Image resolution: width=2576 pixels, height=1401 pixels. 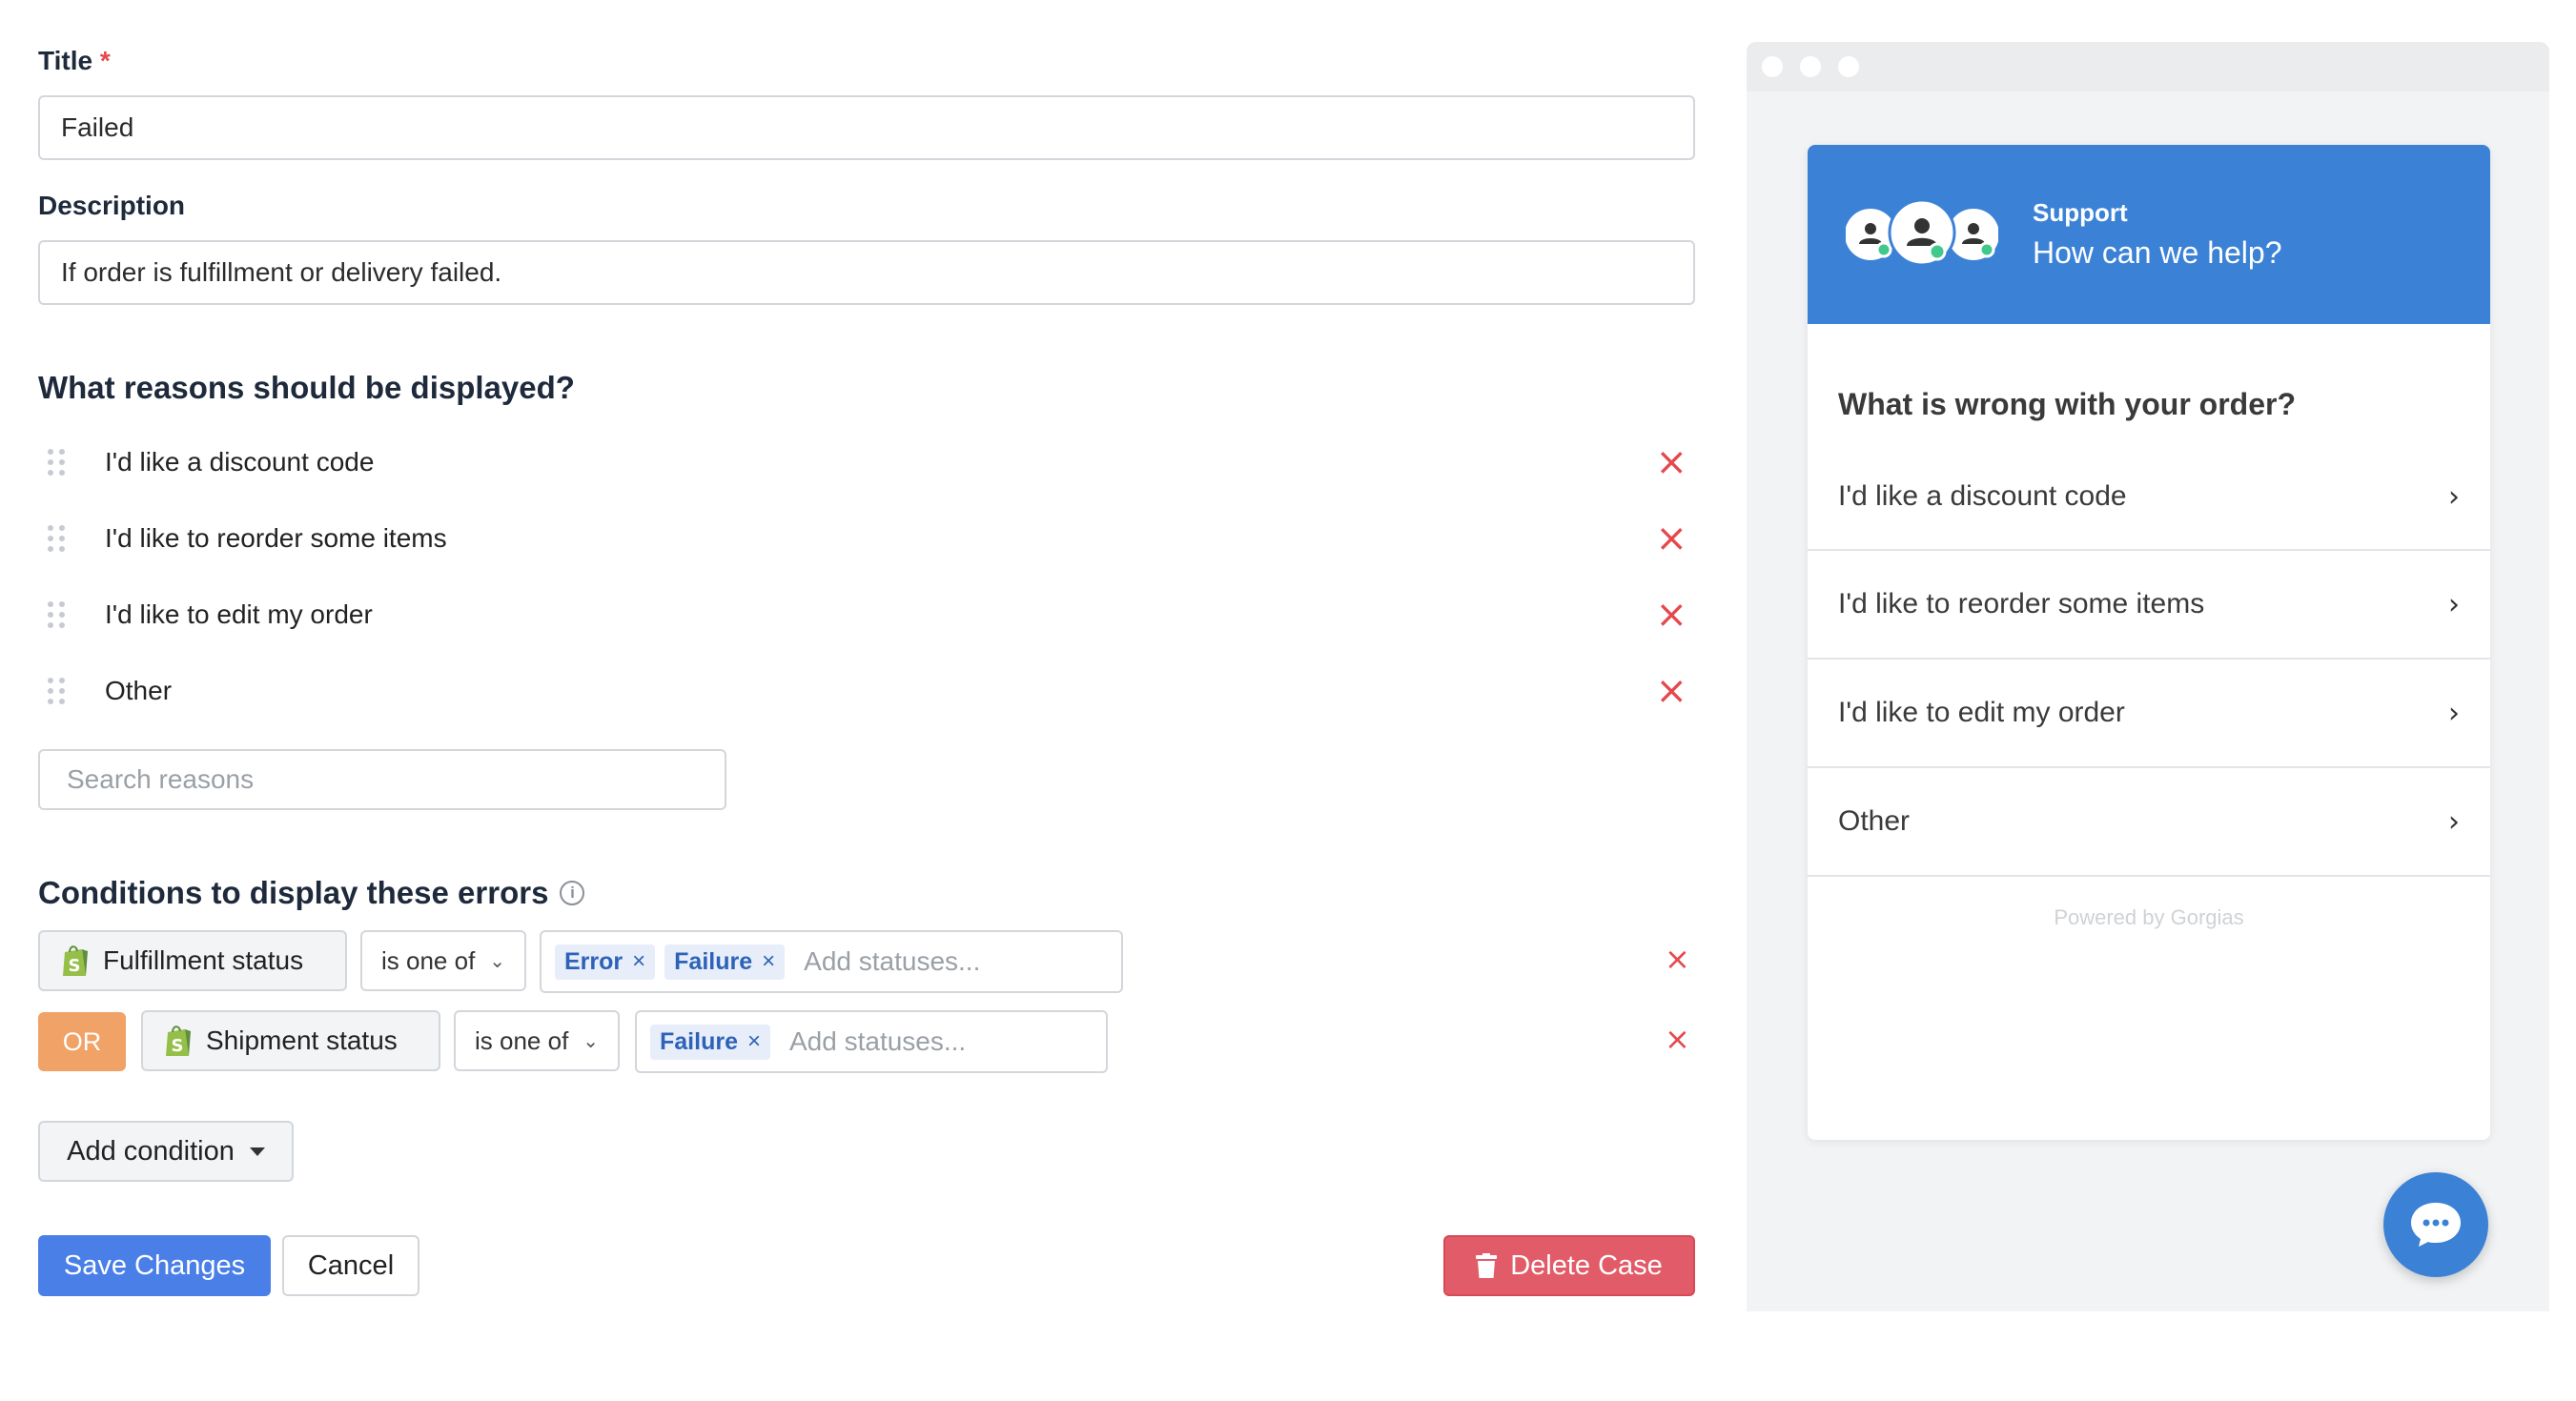 What do you see at coordinates (572, 893) in the screenshot?
I see `info-icon: i` at bounding box center [572, 893].